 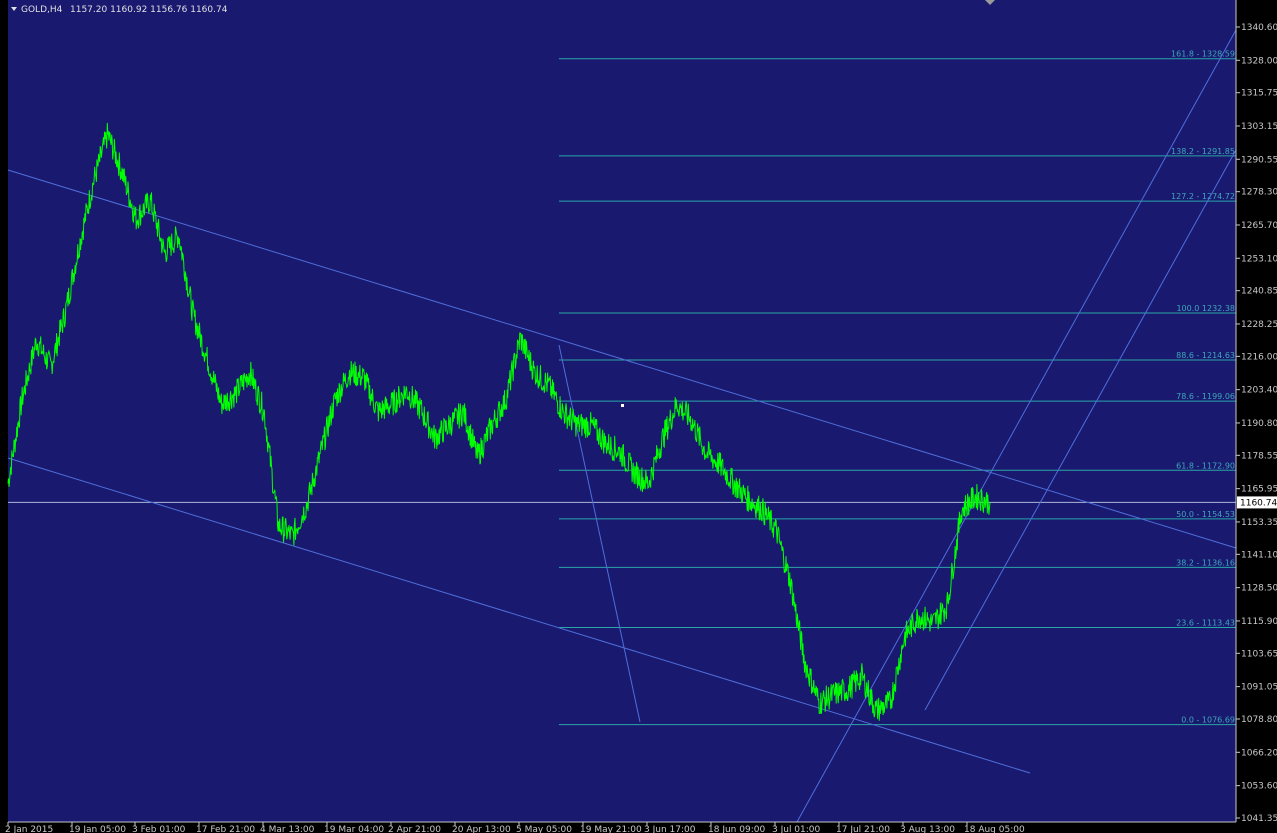 What do you see at coordinates (796, 829) in the screenshot?
I see `x-tick-label: 3 Jul 01:00` at bounding box center [796, 829].